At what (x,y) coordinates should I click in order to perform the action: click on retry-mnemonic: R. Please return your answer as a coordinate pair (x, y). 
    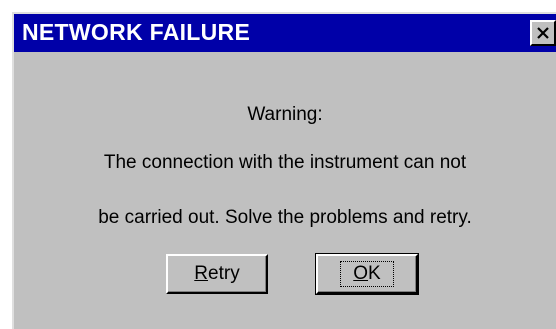
    Looking at the image, I should click on (201, 273).